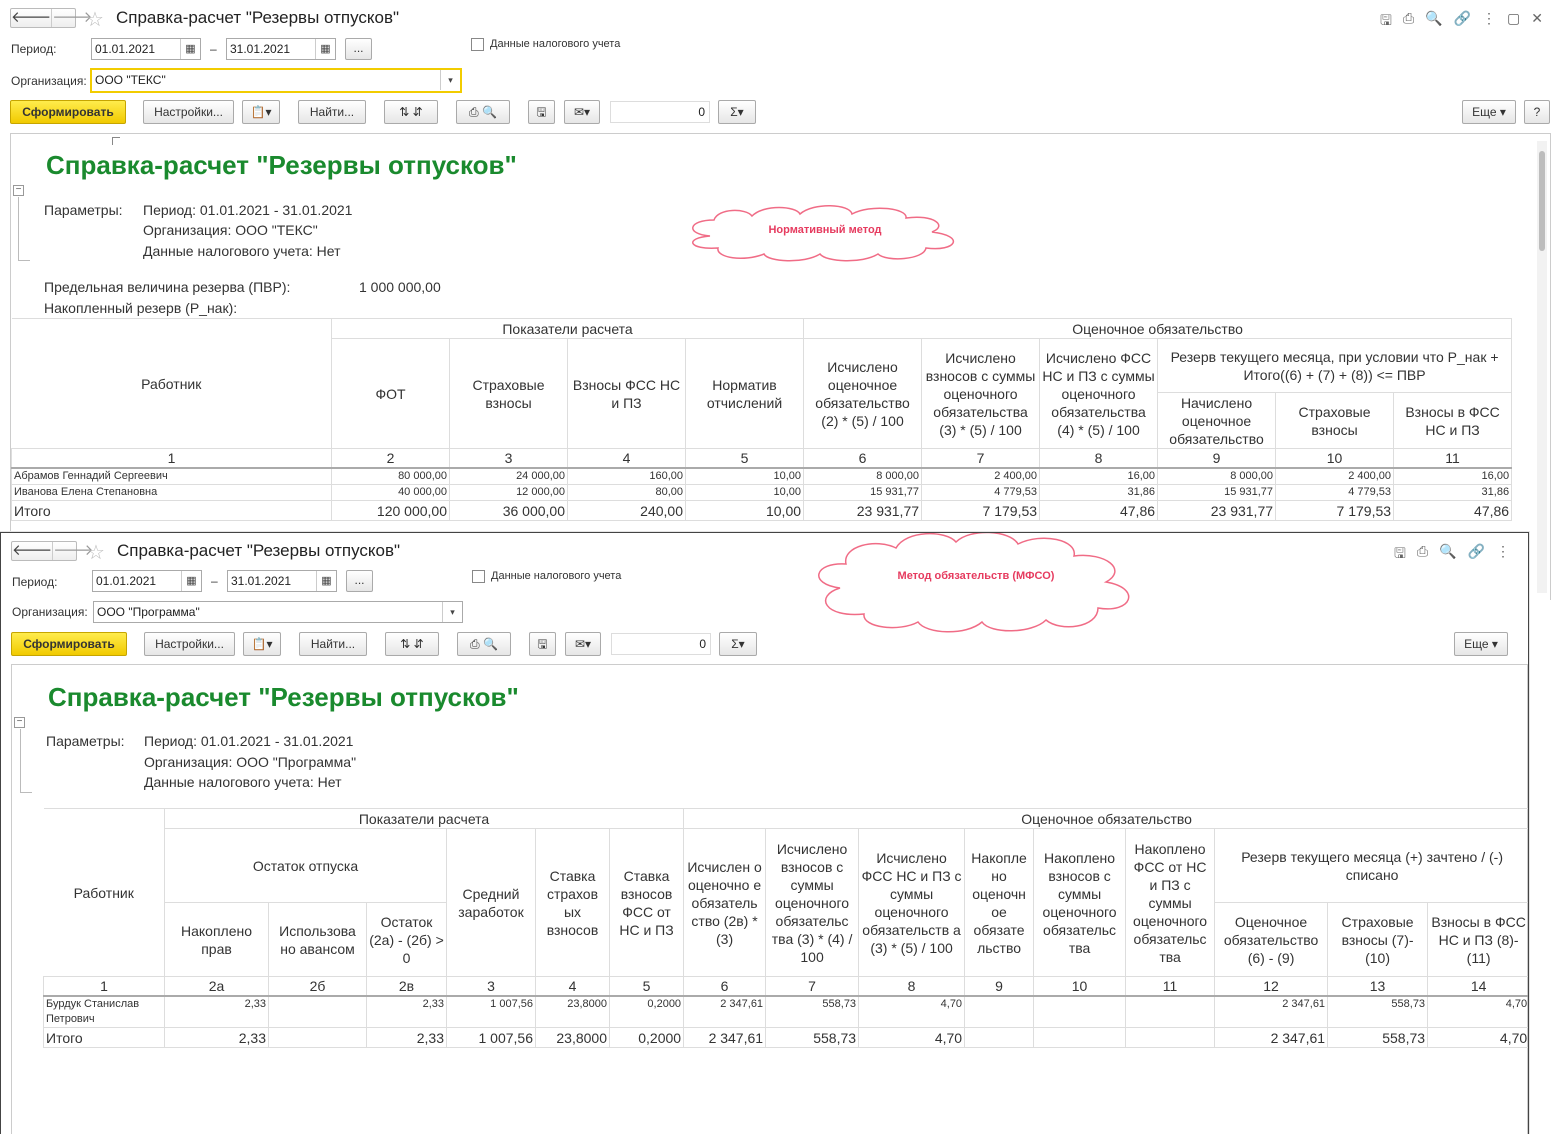 The width and height of the screenshot is (1561, 1134). I want to click on print-icon: ⎙ 🔍, so click(484, 644).